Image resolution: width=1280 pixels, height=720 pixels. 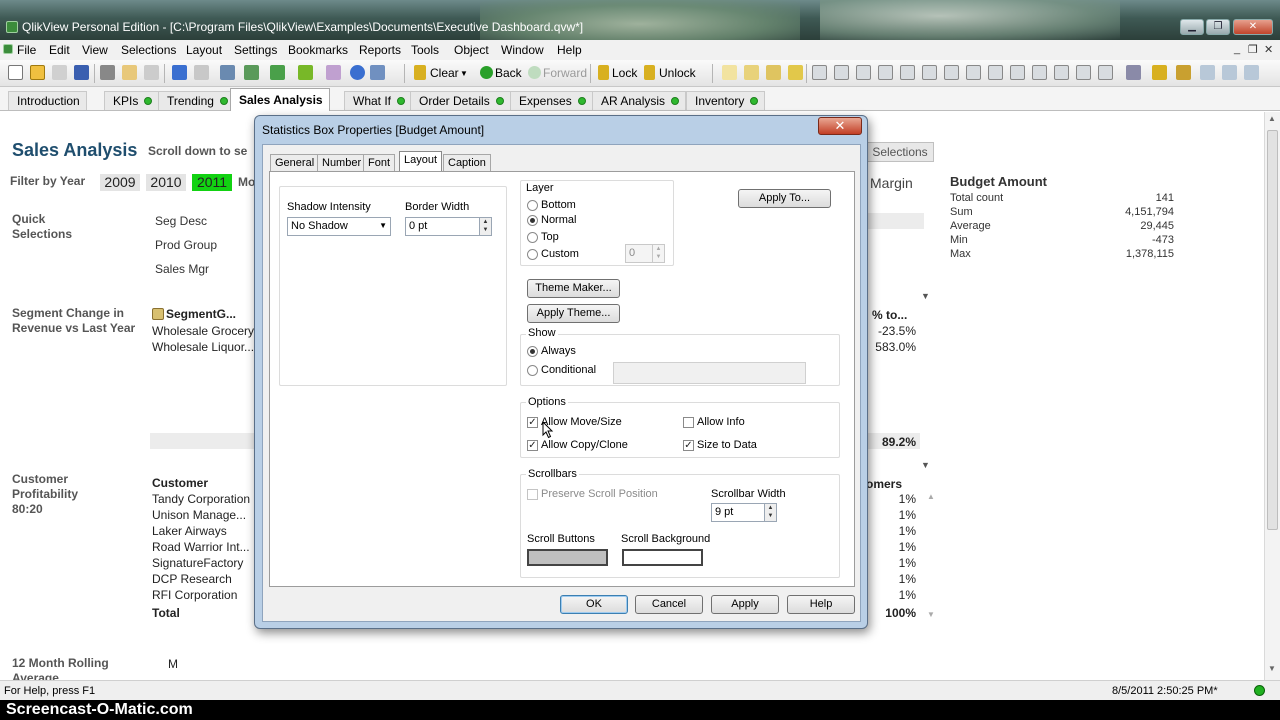 I want to click on sales-mgr-listbox: Sales Mgr, so click(x=182, y=269).